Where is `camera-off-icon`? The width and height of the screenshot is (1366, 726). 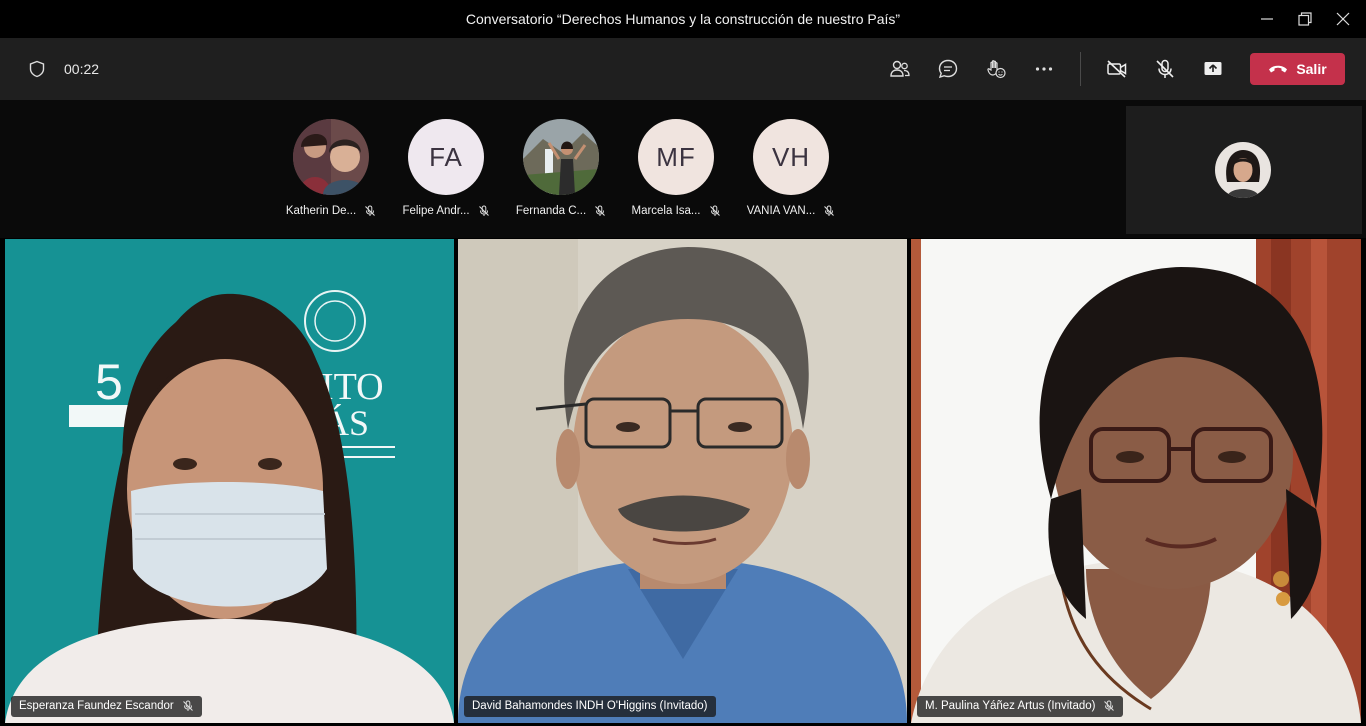 camera-off-icon is located at coordinates (1117, 69).